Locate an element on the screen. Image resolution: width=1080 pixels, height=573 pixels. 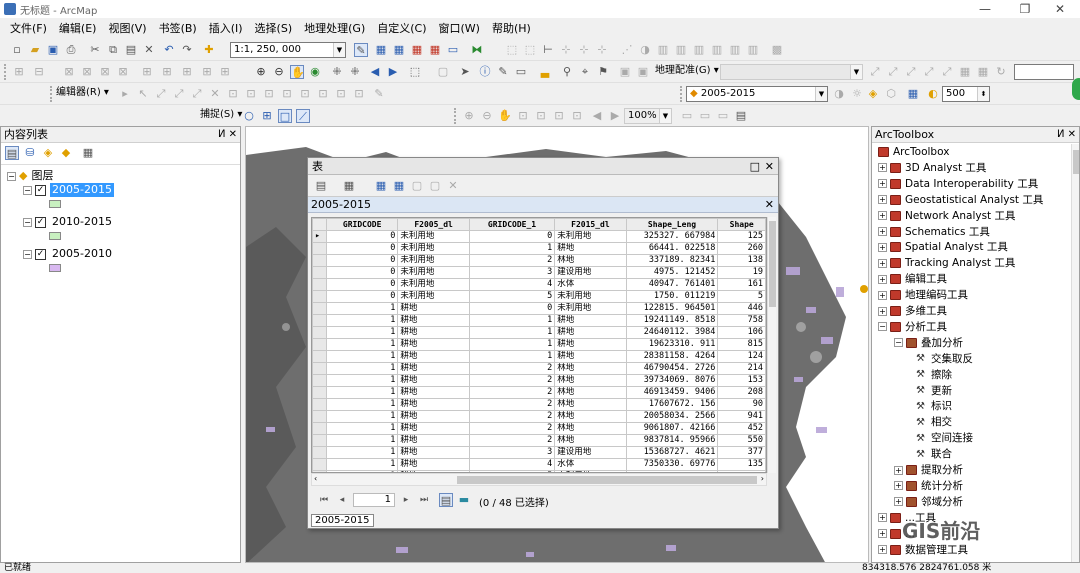
list-by-drawing-order-icon: ▤ is located at coordinates (12, 153).